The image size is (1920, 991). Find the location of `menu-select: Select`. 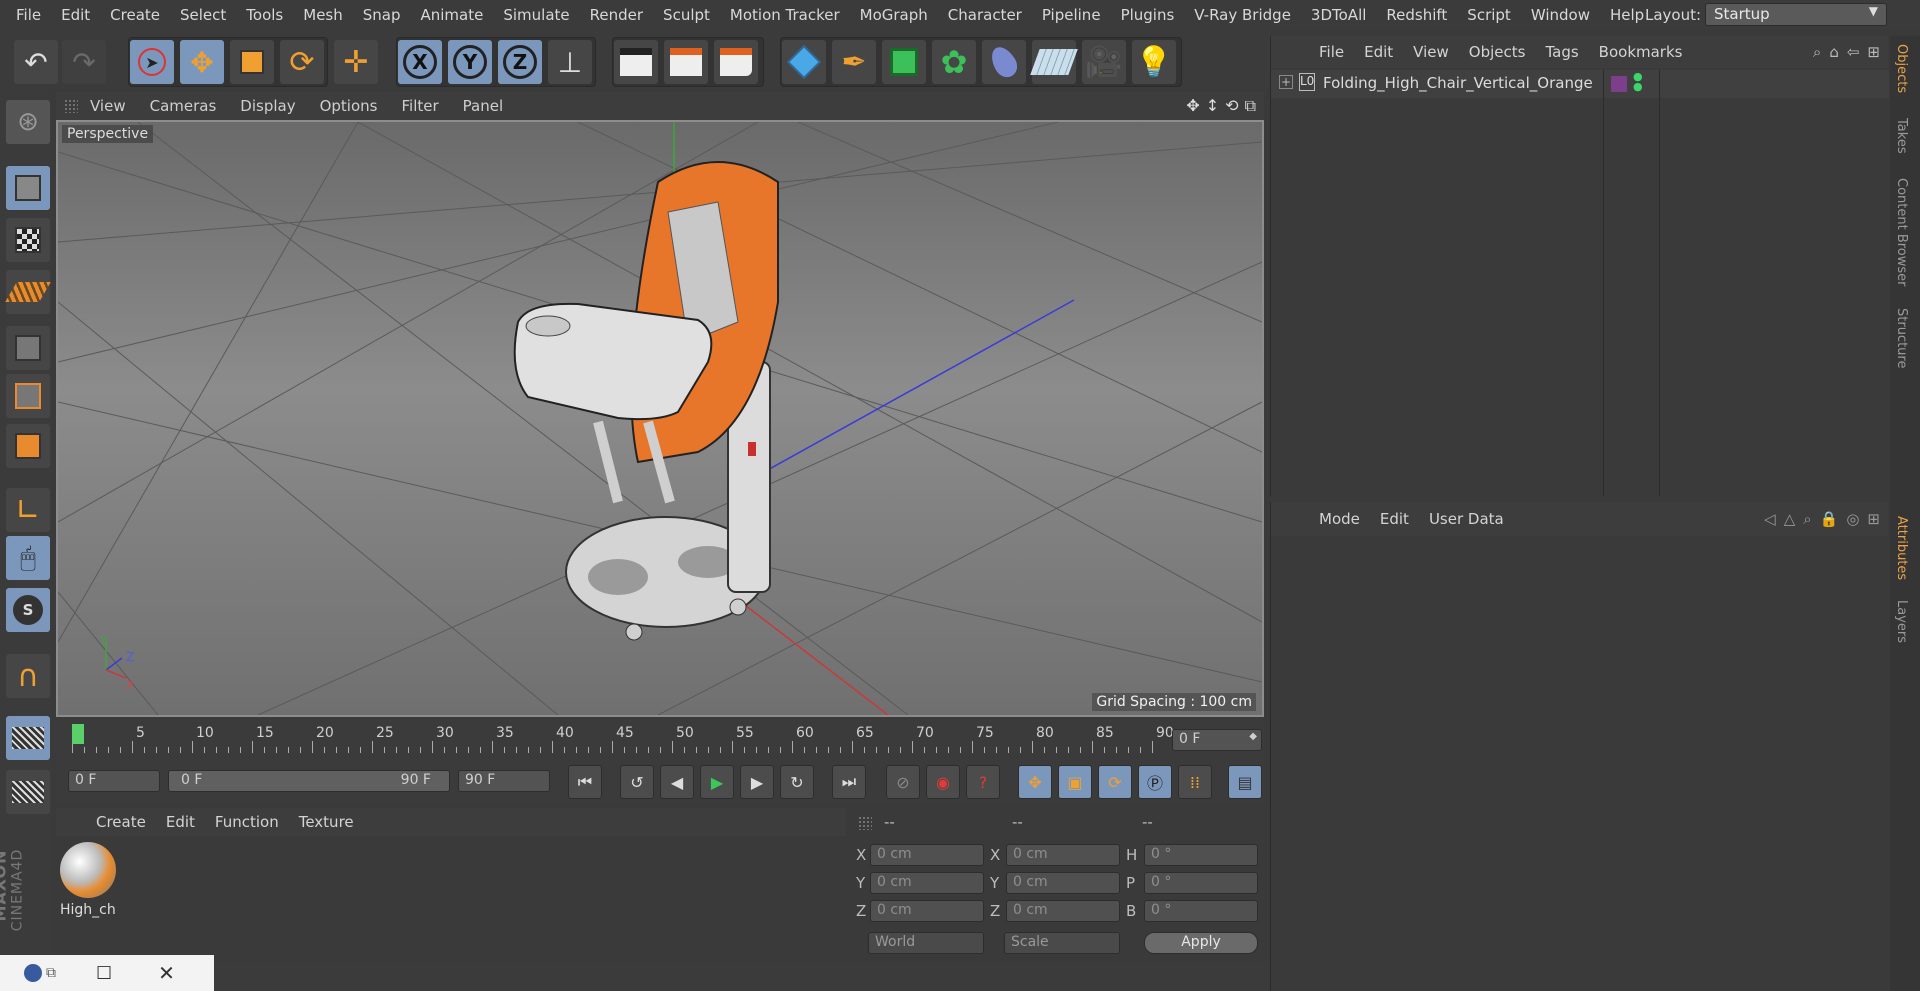

menu-select: Select is located at coordinates (203, 15).